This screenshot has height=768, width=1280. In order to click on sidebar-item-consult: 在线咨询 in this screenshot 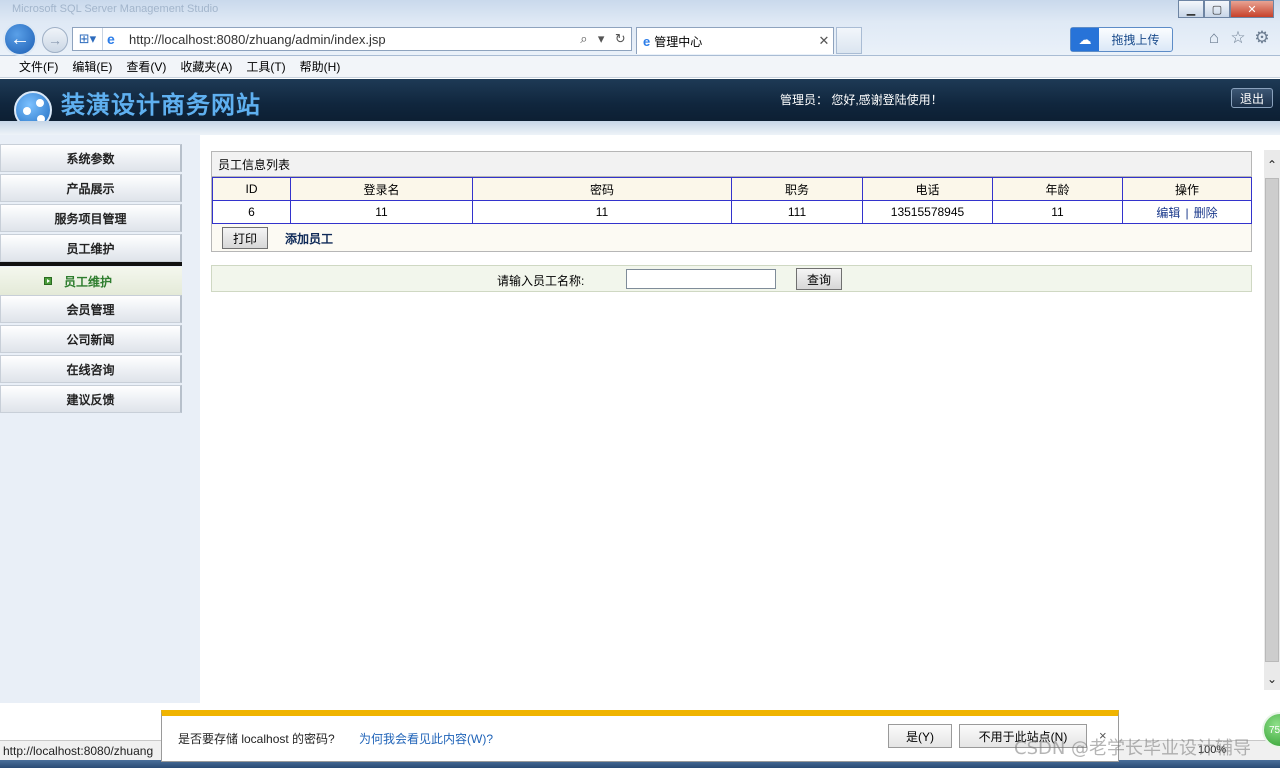, I will do `click(91, 369)`.